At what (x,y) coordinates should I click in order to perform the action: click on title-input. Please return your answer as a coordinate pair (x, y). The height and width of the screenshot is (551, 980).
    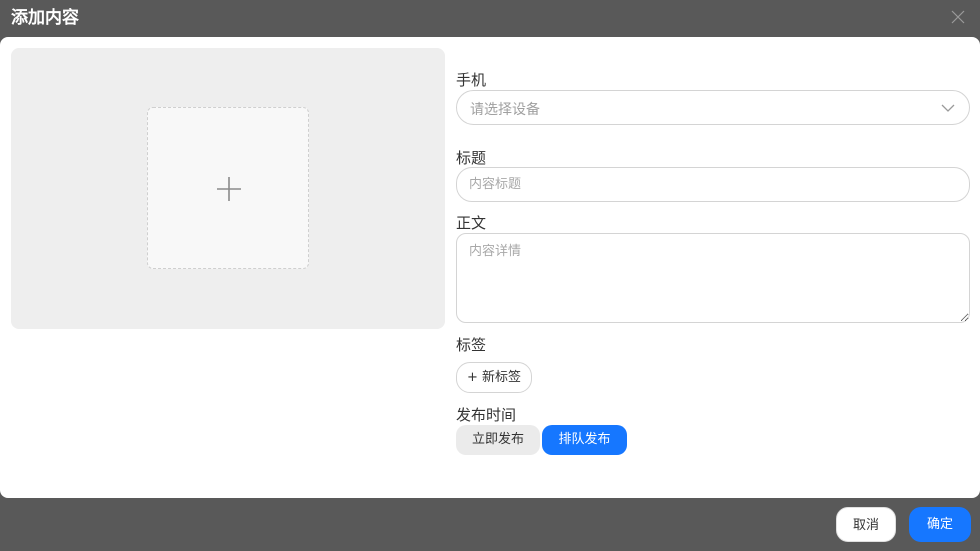
    Looking at the image, I should click on (713, 184).